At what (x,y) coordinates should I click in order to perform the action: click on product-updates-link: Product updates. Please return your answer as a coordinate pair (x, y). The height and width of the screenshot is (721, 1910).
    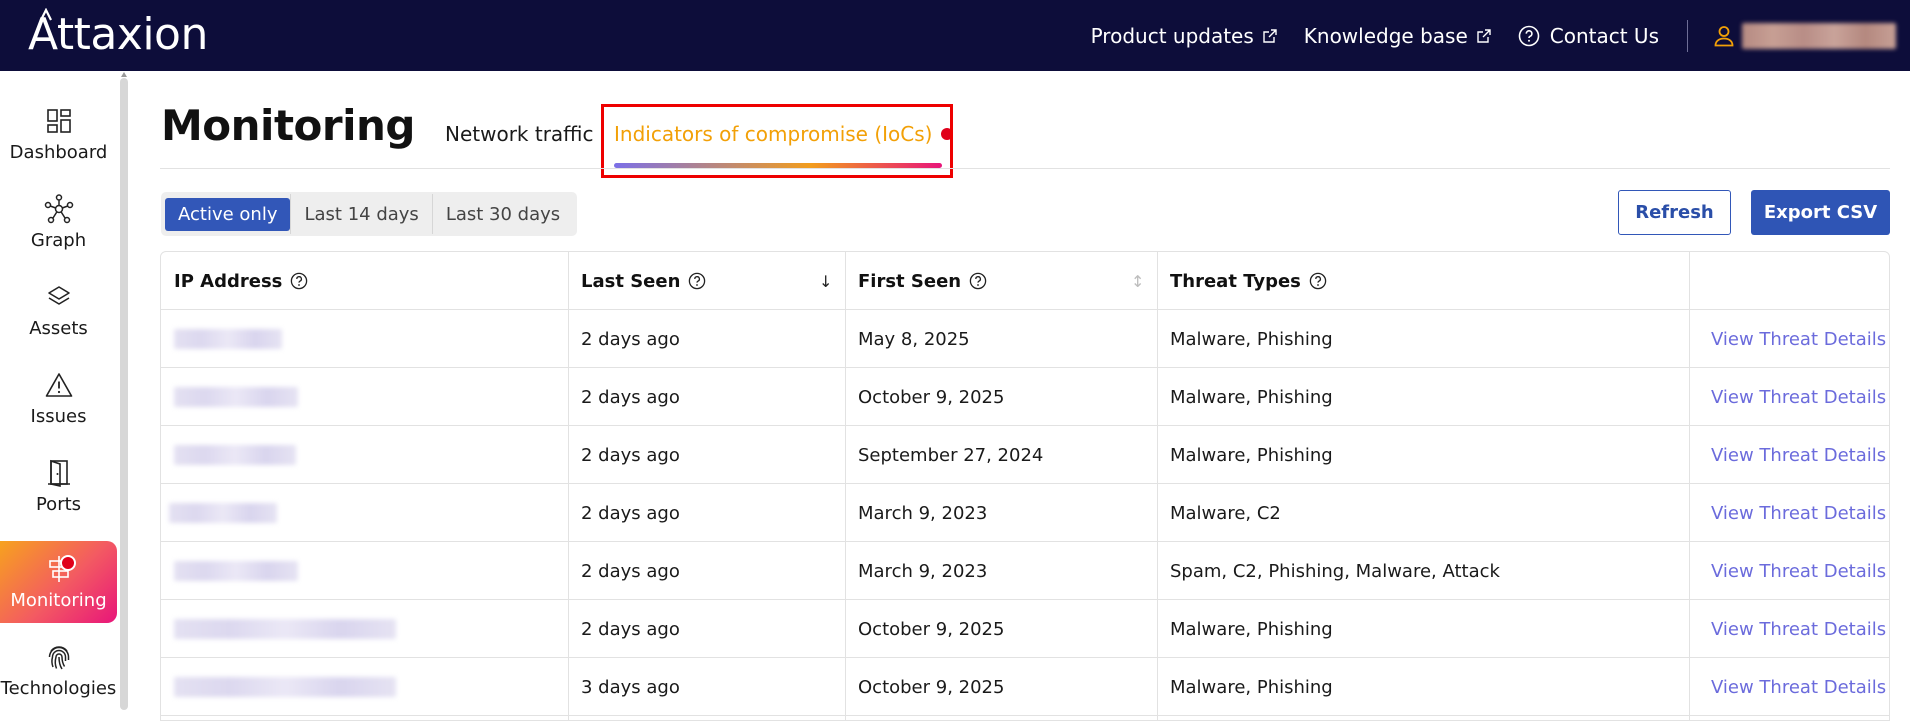
    Looking at the image, I should click on (1184, 36).